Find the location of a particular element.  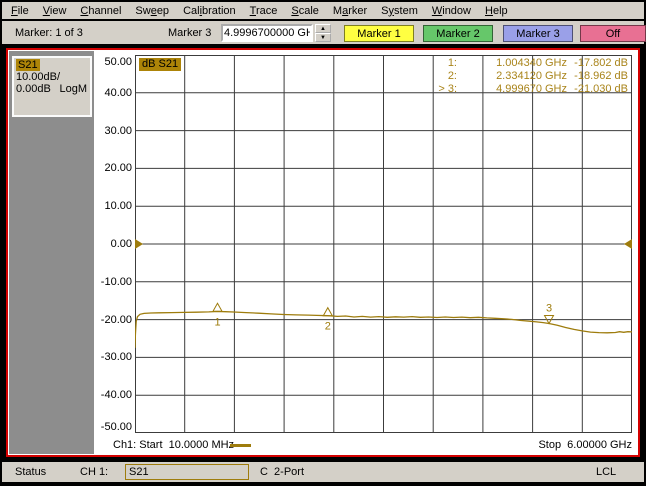

trace-color-legend-icon is located at coordinates (240, 445).